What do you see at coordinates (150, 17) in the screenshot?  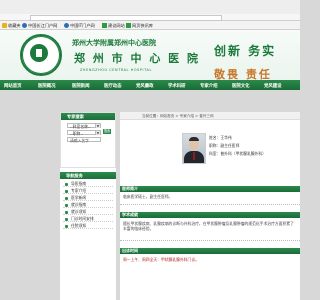 I see `address-row` at bounding box center [150, 17].